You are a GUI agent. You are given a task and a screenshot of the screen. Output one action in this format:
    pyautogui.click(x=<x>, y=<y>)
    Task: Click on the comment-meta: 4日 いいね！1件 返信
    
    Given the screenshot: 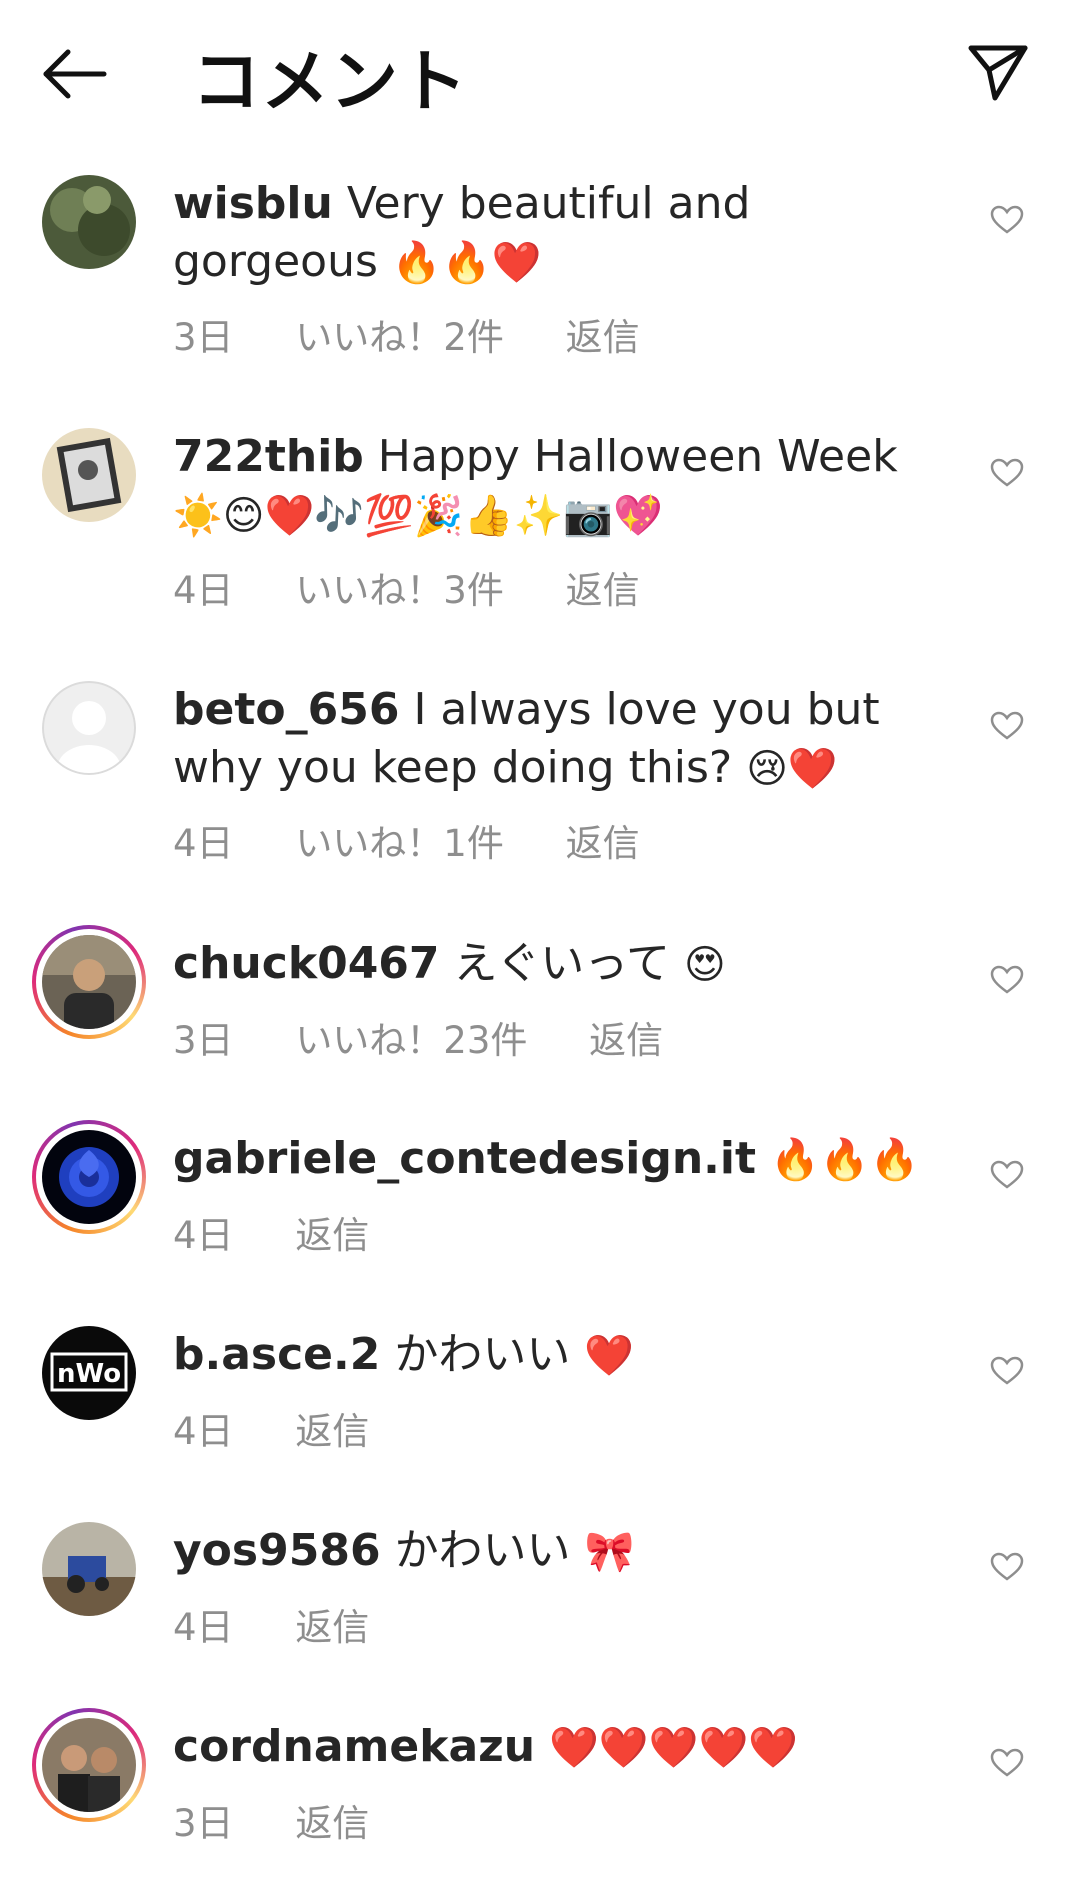 What is the action you would take?
    pyautogui.click(x=431, y=840)
    